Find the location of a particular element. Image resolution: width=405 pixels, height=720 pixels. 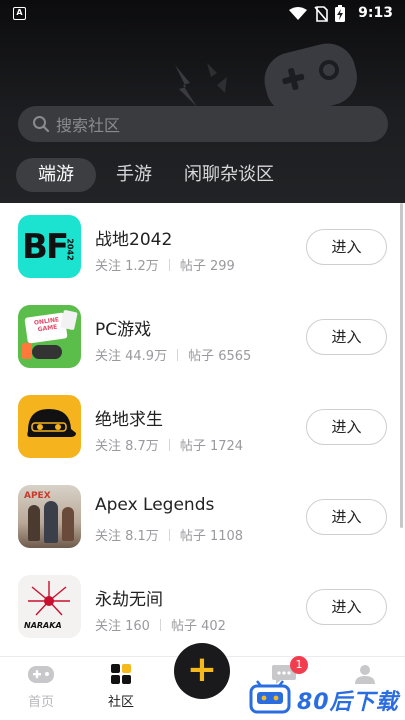

followers-count: 关注 8.1万 is located at coordinates (127, 536).